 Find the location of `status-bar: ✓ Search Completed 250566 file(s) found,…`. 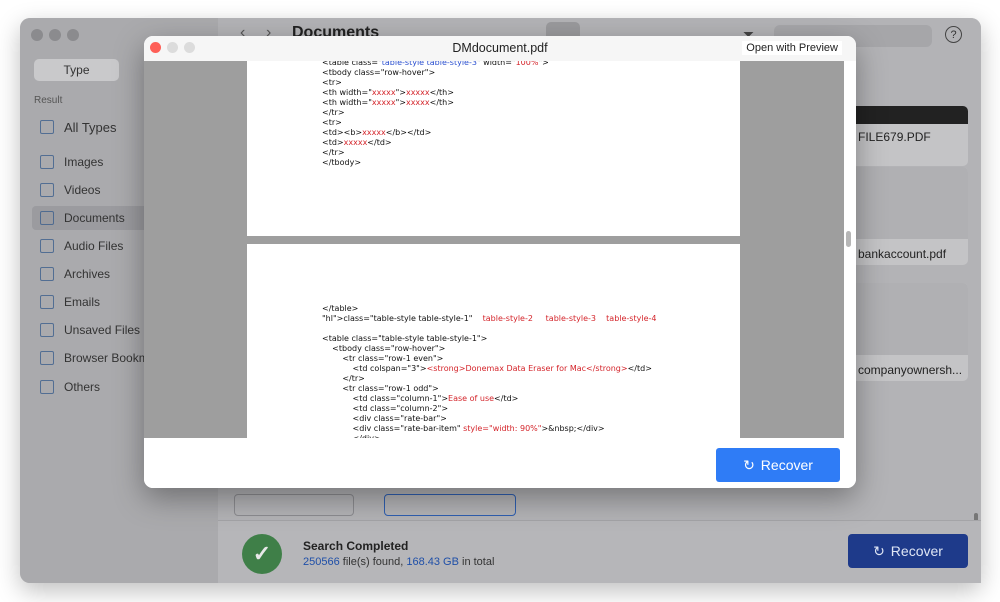

status-bar: ✓ Search Completed 250566 file(s) found,… is located at coordinates (599, 551).